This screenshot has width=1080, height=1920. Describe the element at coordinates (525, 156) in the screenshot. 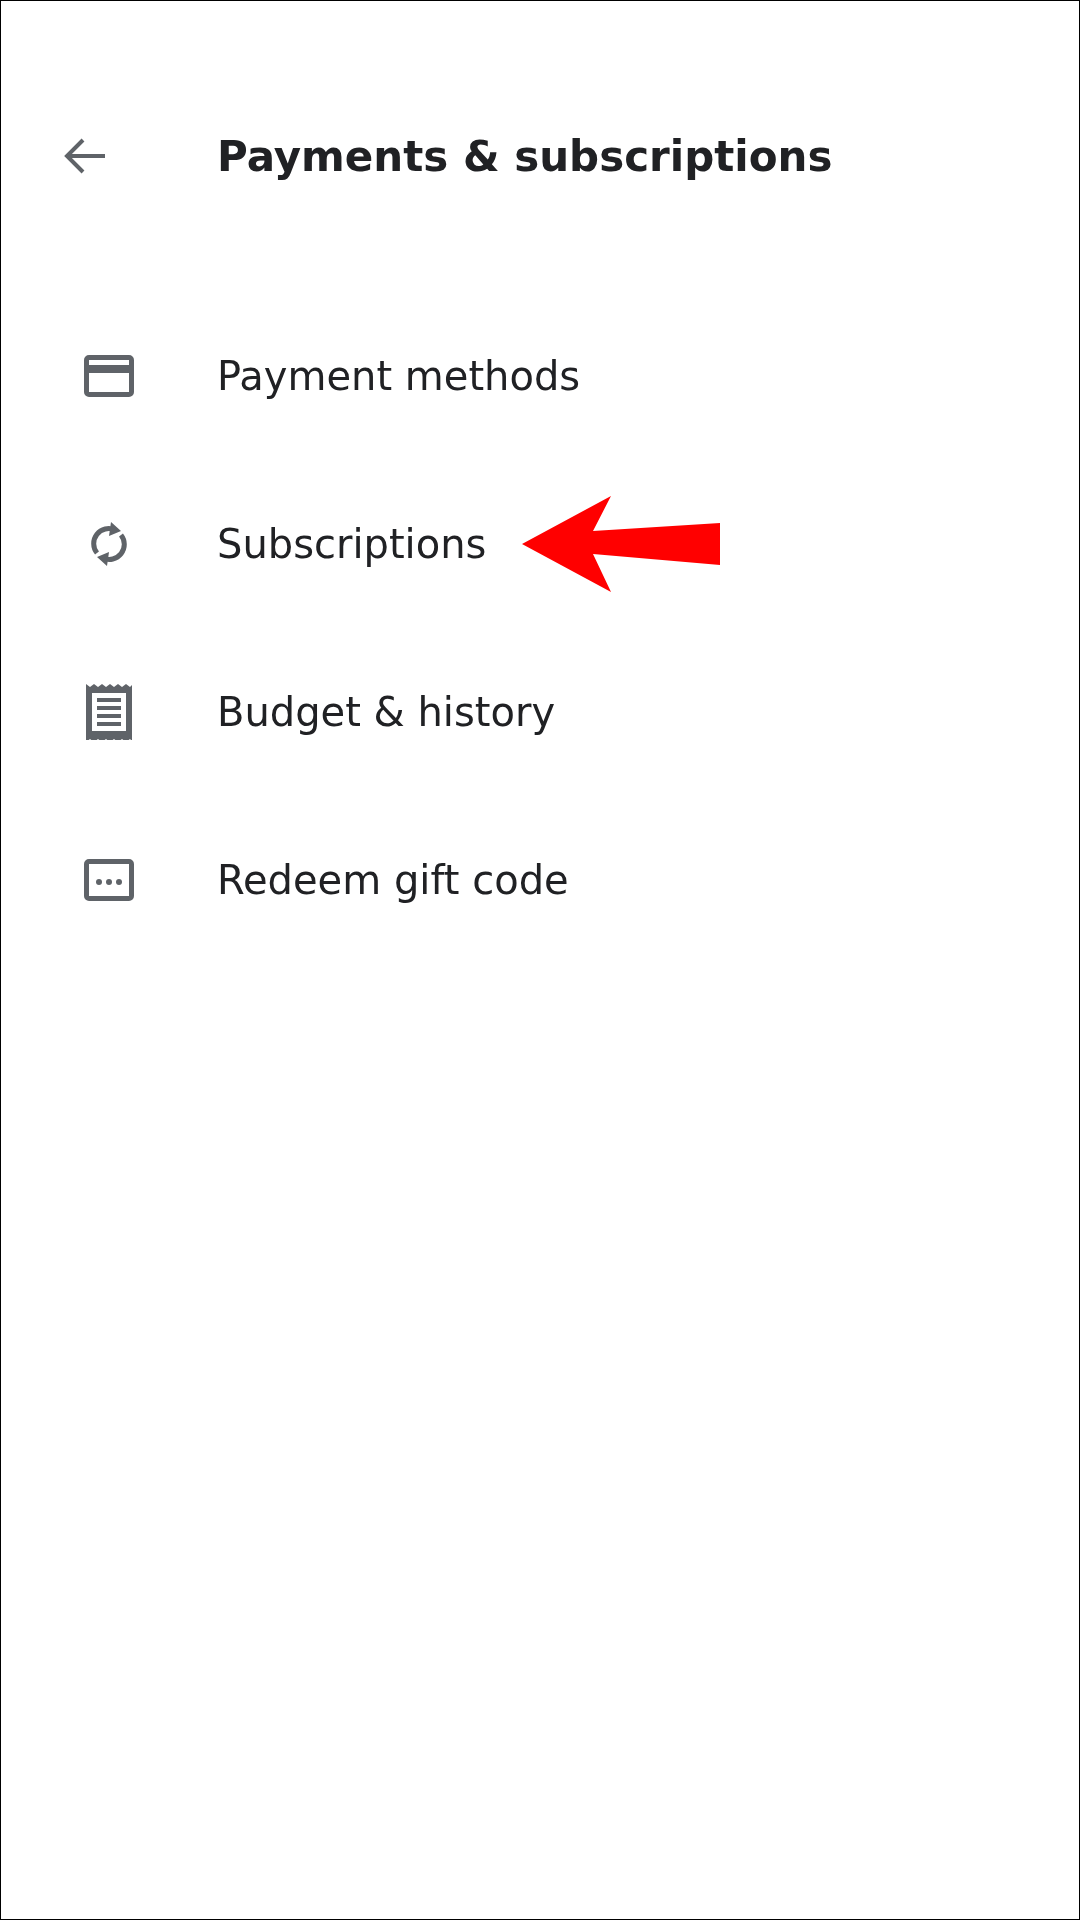

I see `page-title: Payments & subscriptions` at that location.